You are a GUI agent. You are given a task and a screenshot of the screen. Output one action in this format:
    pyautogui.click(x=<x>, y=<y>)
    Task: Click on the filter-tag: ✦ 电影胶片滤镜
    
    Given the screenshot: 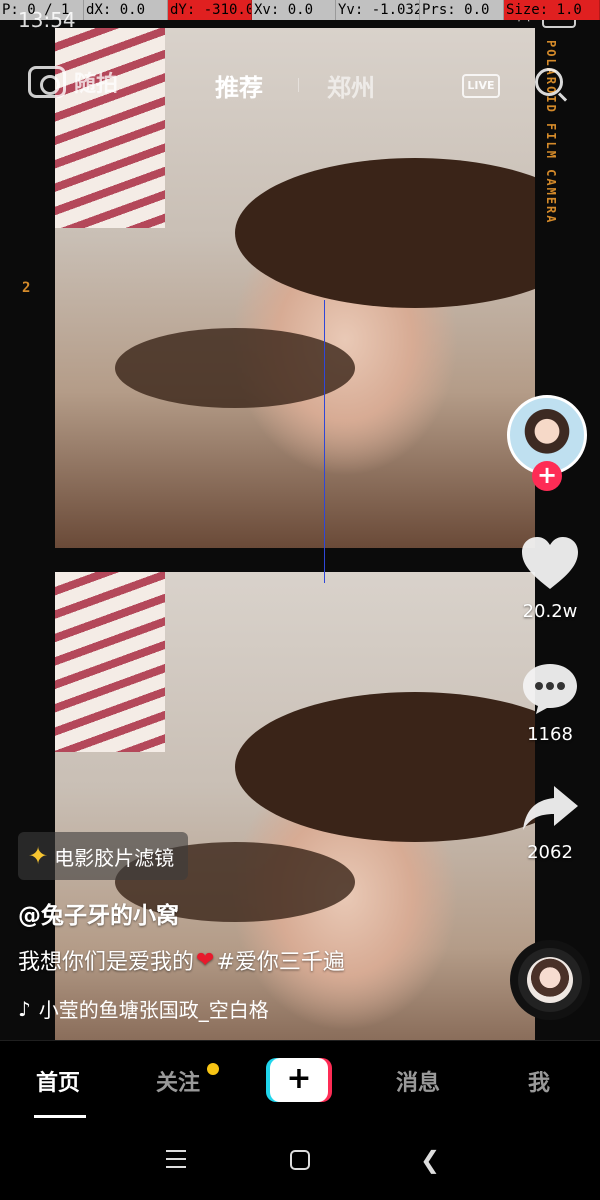 What is the action you would take?
    pyautogui.click(x=103, y=856)
    